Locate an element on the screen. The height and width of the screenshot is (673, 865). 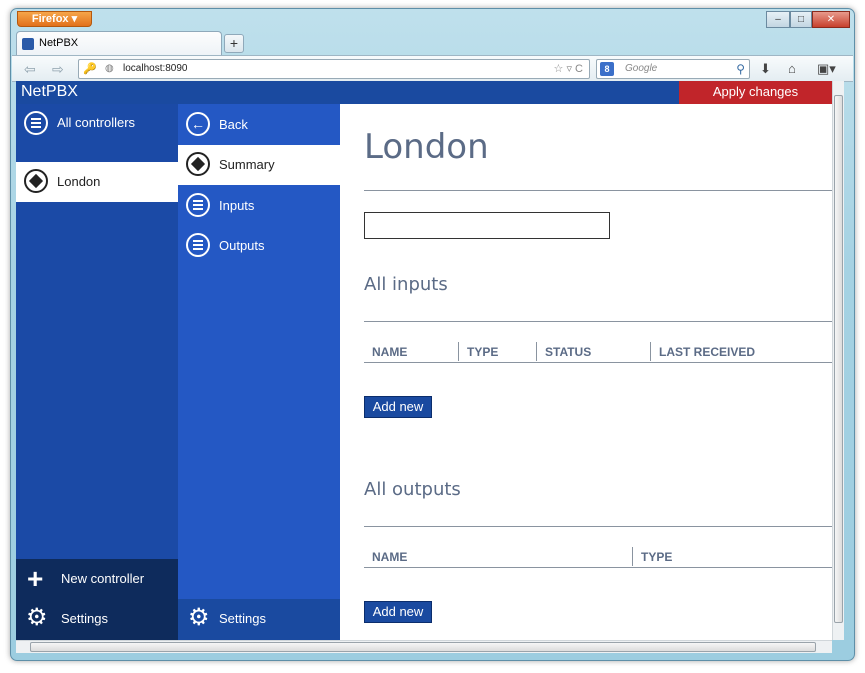
key-icon: 🔑 is located at coordinates (90, 69).